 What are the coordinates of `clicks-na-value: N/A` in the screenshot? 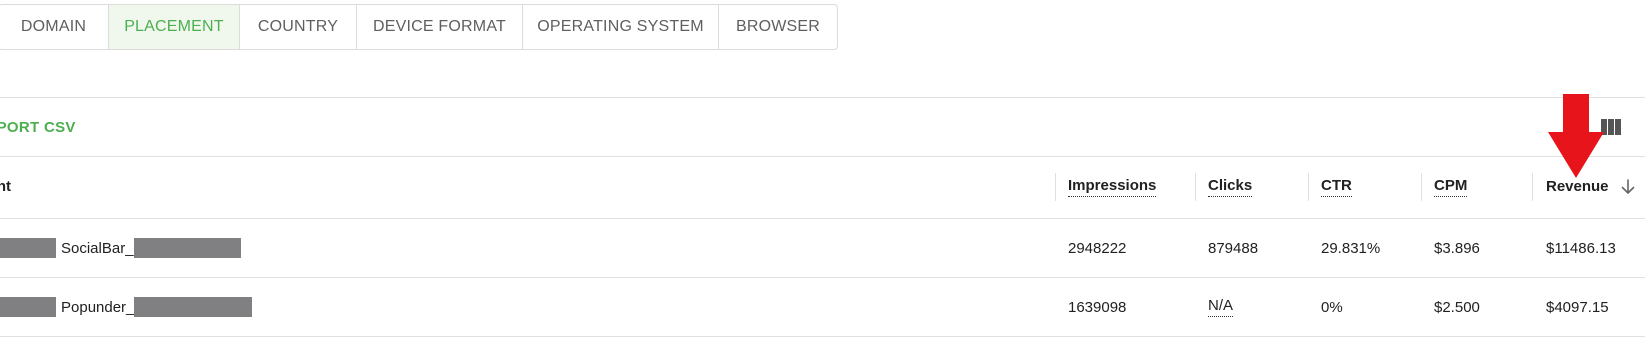 It's located at (1221, 307).